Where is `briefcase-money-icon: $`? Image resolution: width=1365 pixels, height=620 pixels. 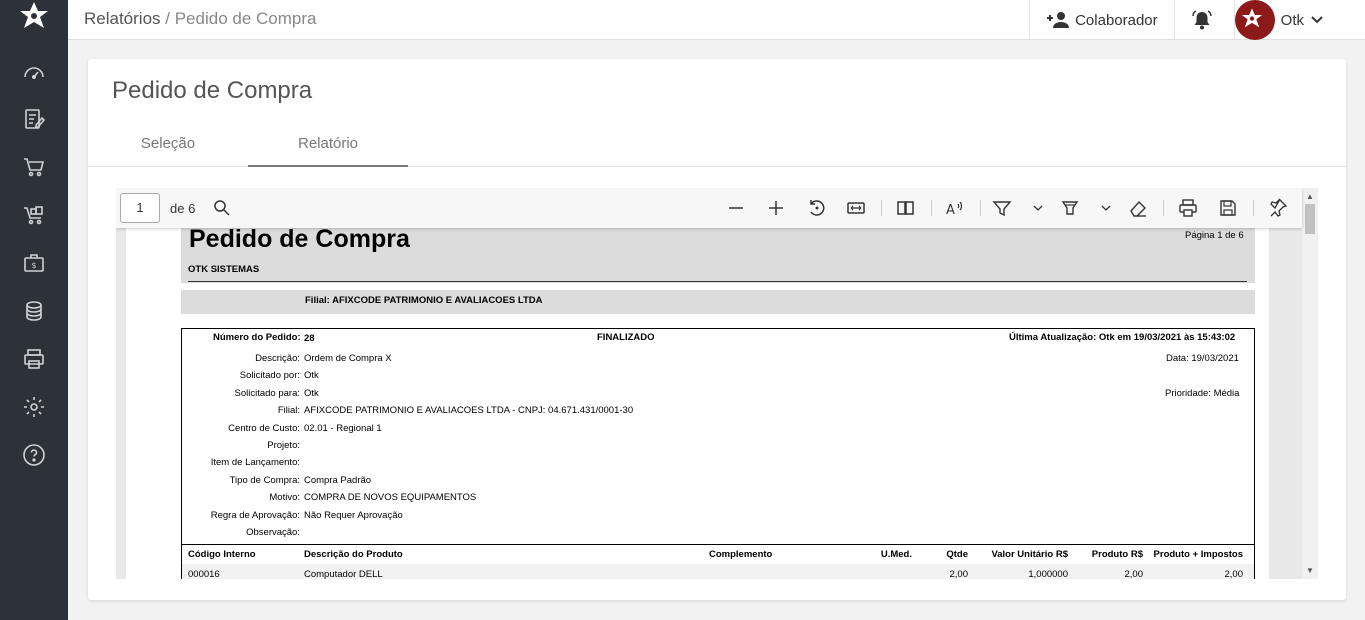
briefcase-money-icon: $ is located at coordinates (34, 263).